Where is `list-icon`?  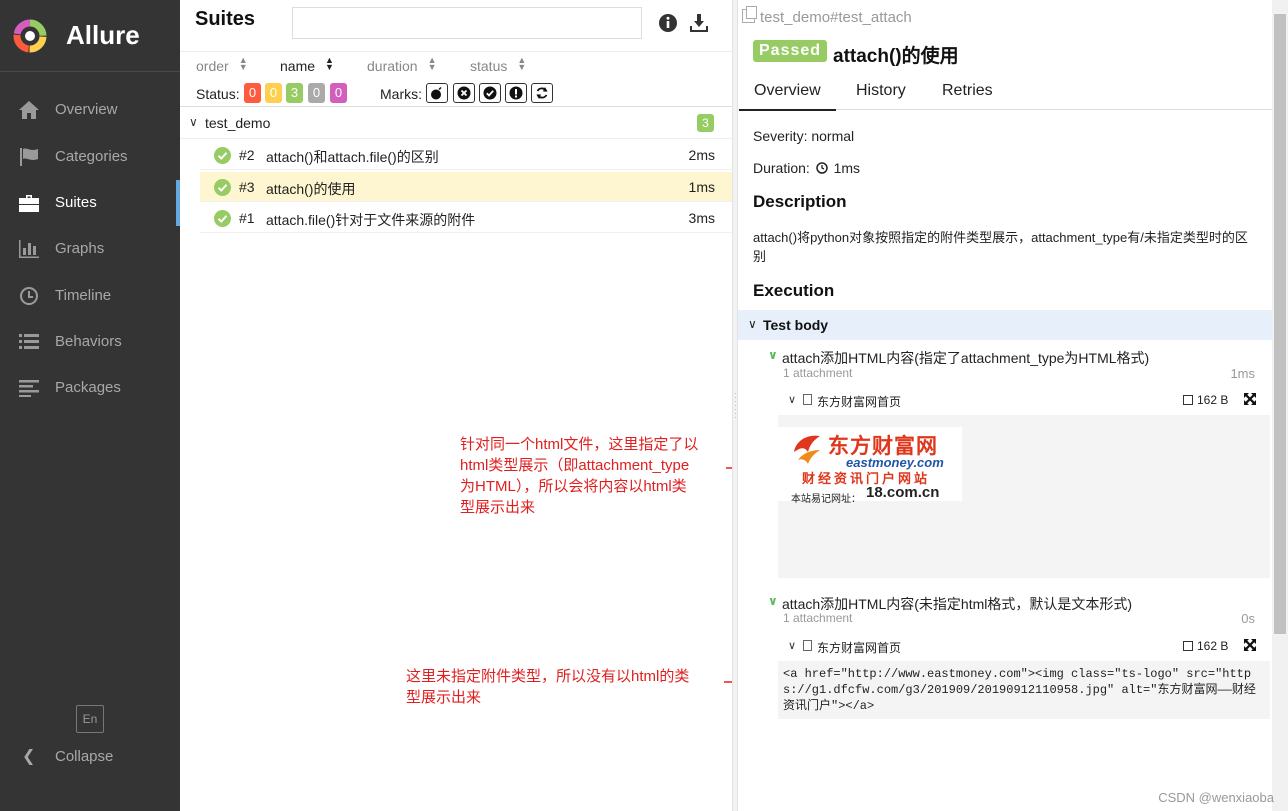 list-icon is located at coordinates (29, 341).